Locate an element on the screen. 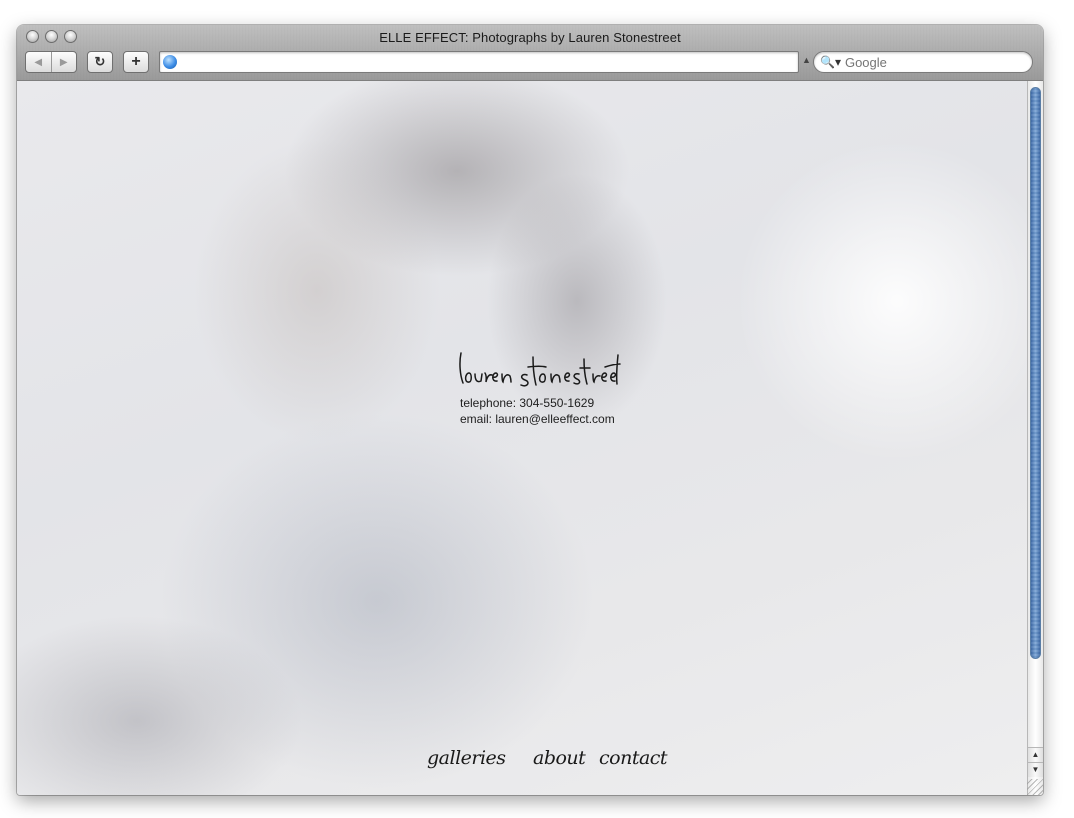 Image resolution: width=1074 pixels, height=818 pixels. nav-galleries-link: galleries is located at coordinates (475, 758).